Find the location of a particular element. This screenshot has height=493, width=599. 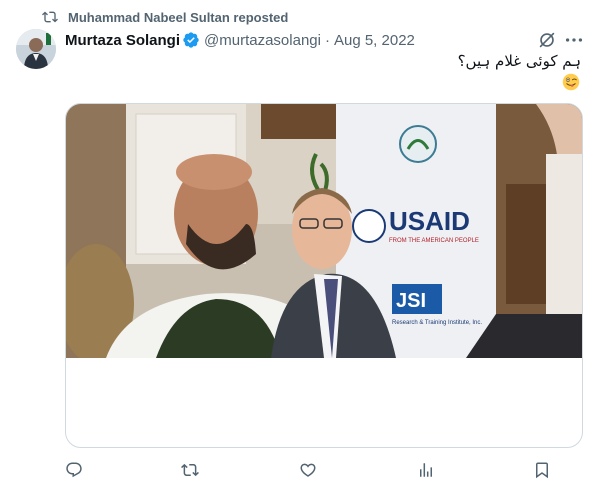

author-handle: @murtazasolangi is located at coordinates (262, 40).